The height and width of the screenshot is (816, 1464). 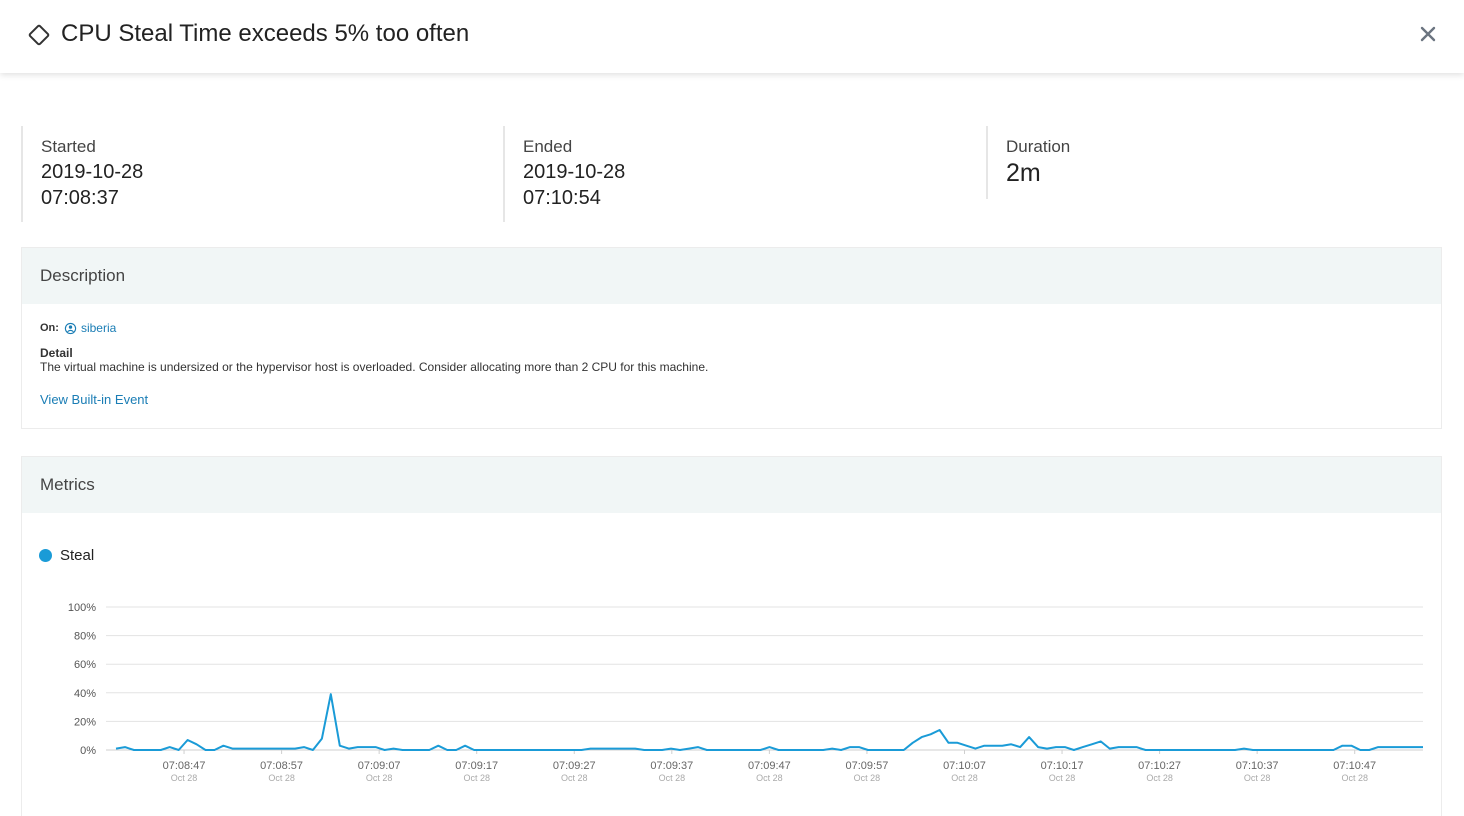 I want to click on x-tick-label: 07:10:27, so click(x=1159, y=766).